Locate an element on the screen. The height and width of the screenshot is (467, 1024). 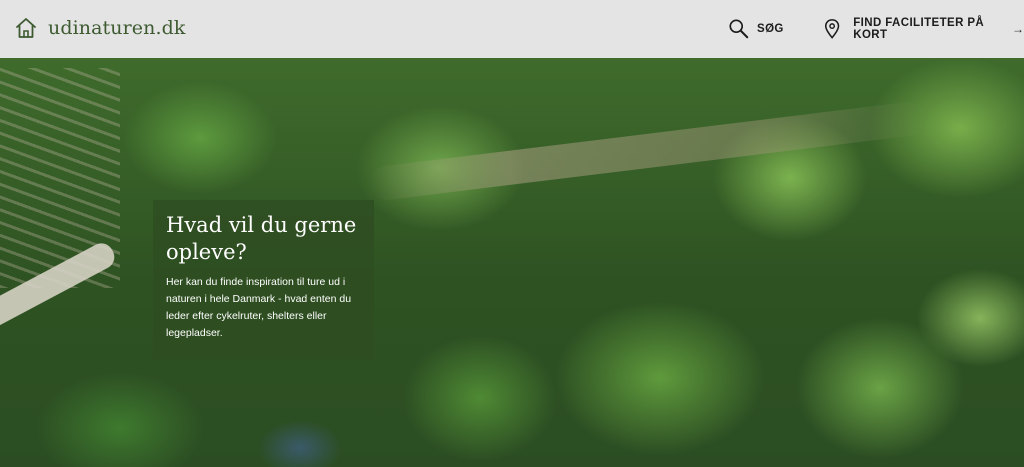
arrow-right-icon: → is located at coordinates (1018, 29).